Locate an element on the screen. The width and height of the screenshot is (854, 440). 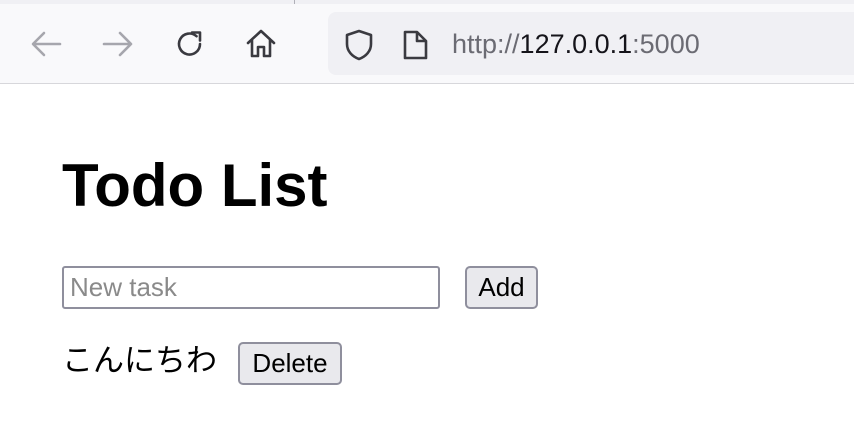
shield-icon is located at coordinates (359, 47).